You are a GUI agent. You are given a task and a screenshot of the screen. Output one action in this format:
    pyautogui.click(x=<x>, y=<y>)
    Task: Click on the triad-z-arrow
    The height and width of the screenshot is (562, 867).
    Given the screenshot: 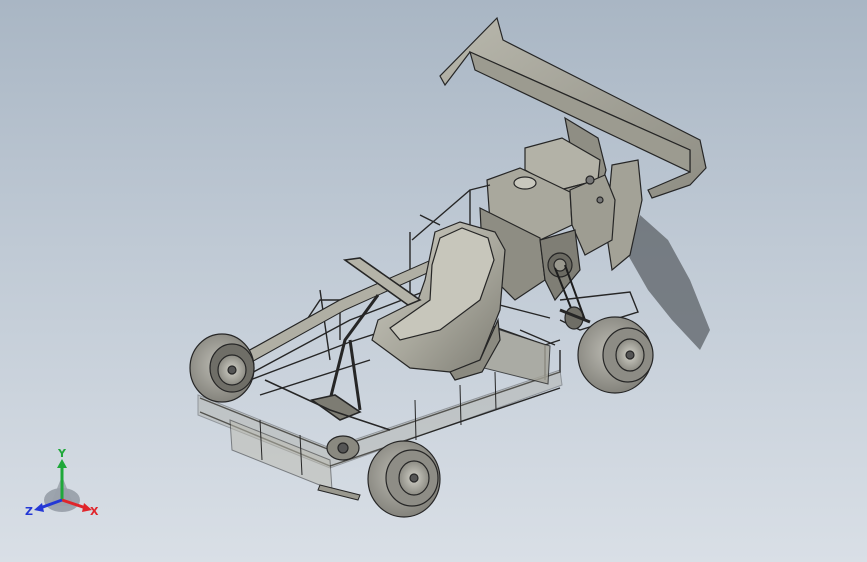 What is the action you would take?
    pyautogui.click(x=39, y=507)
    